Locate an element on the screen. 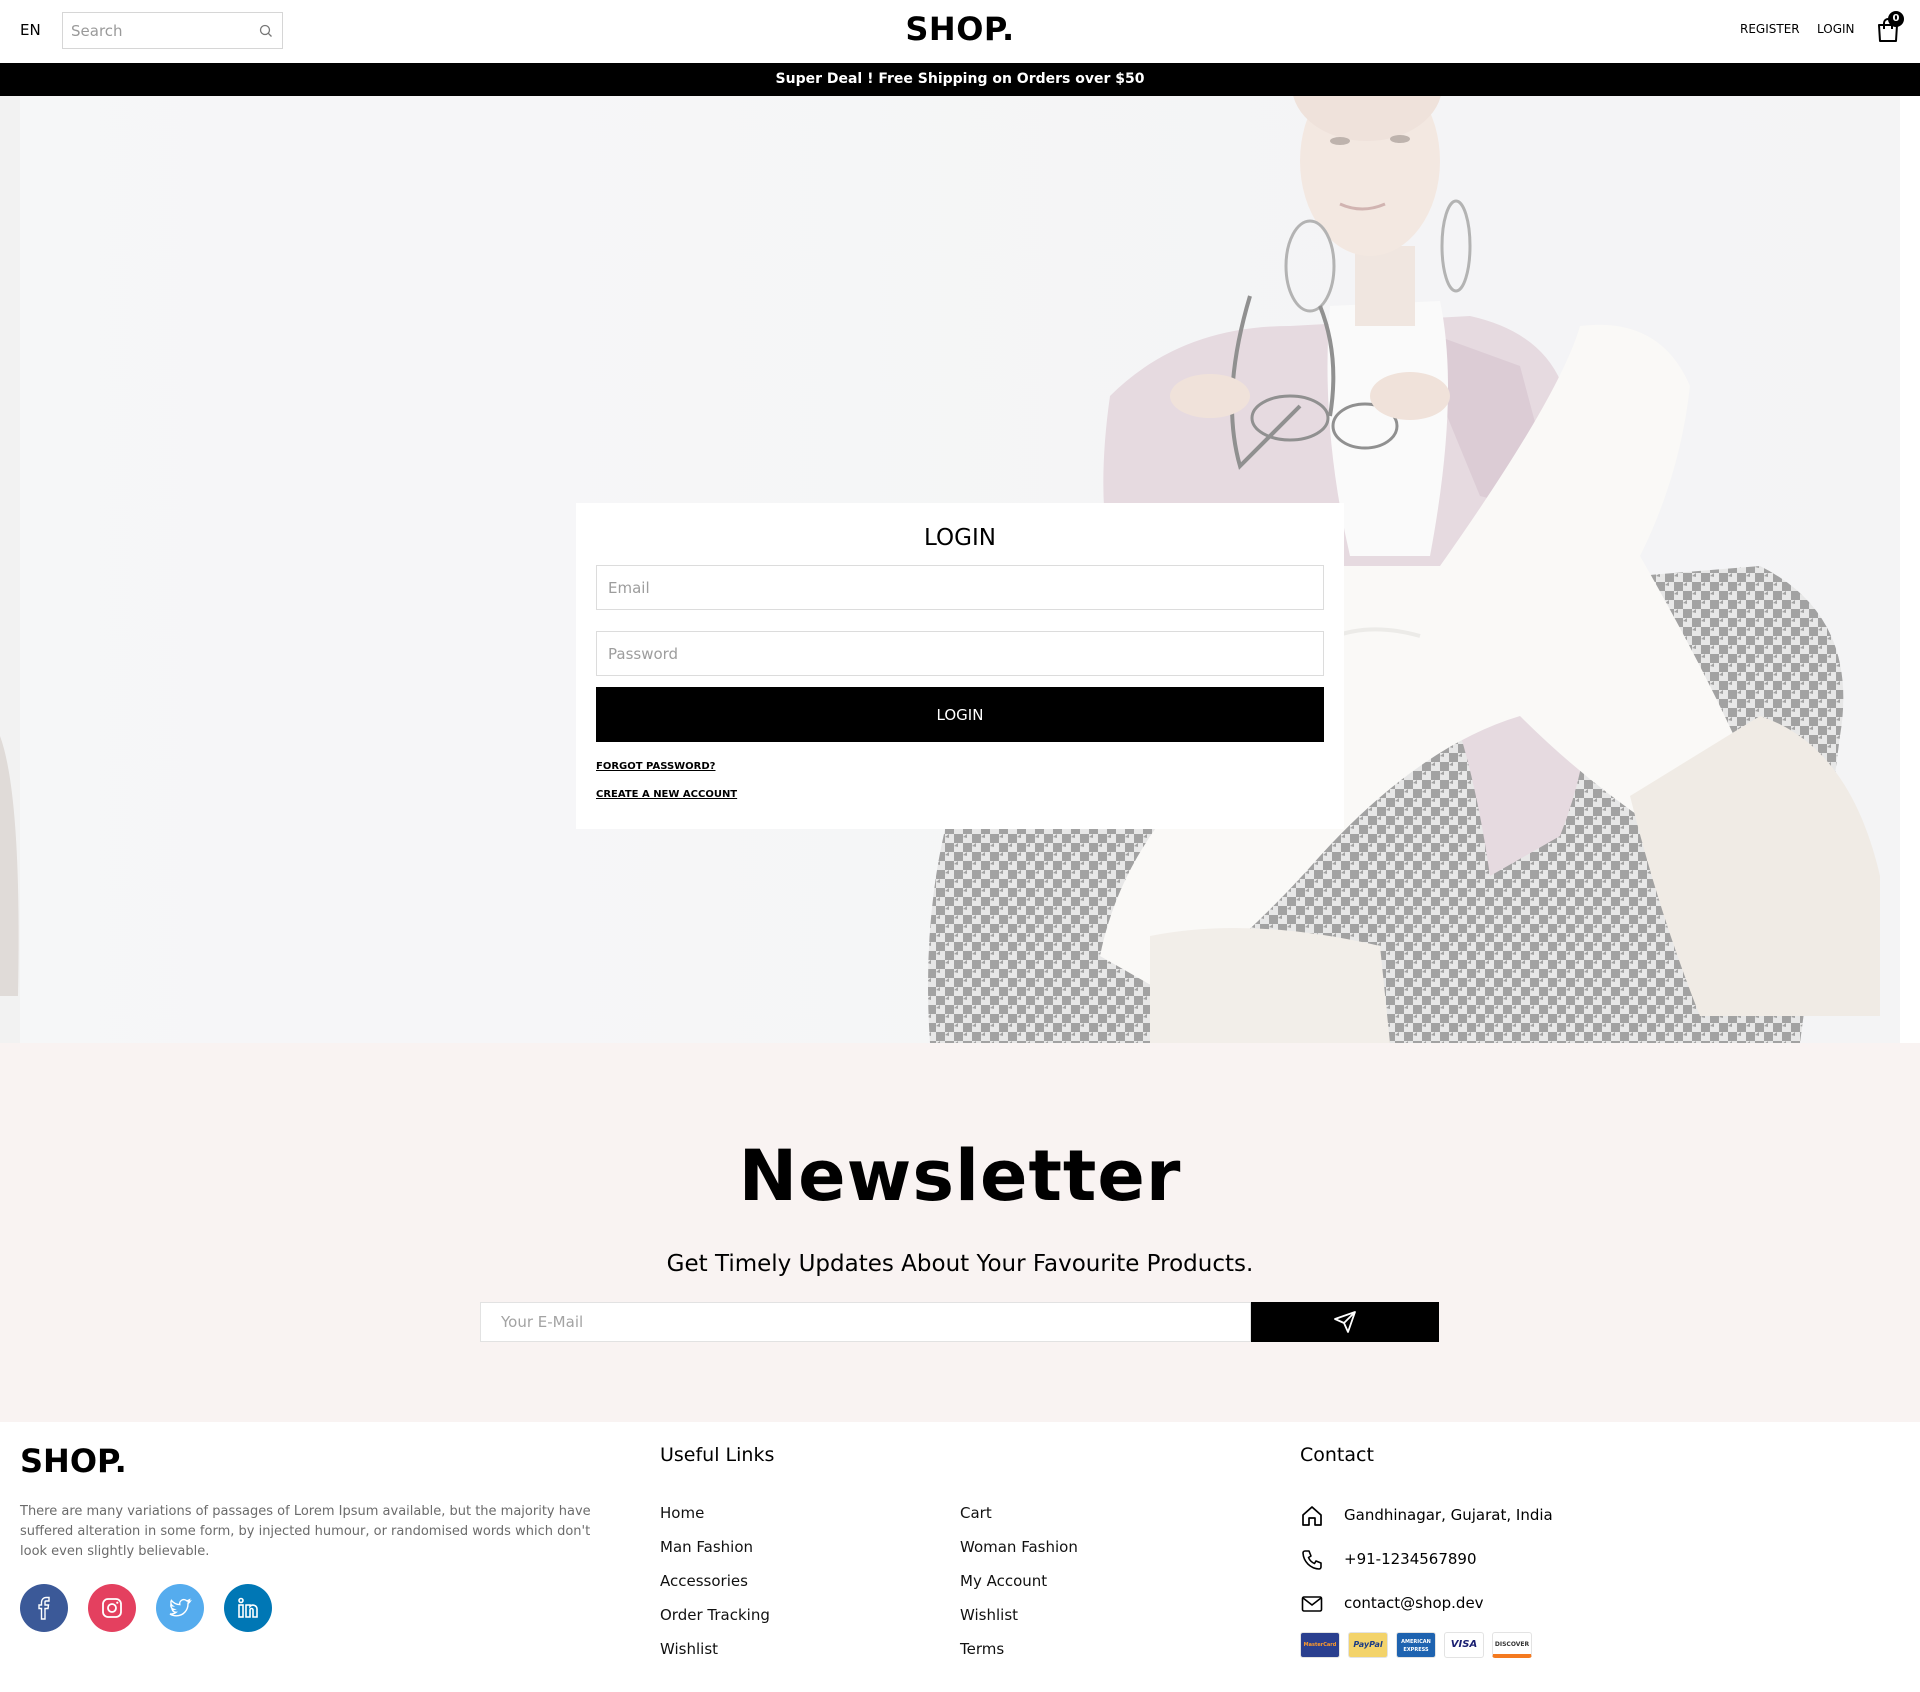 This screenshot has width=1920, height=1692. instagram-icon is located at coordinates (112, 1608).